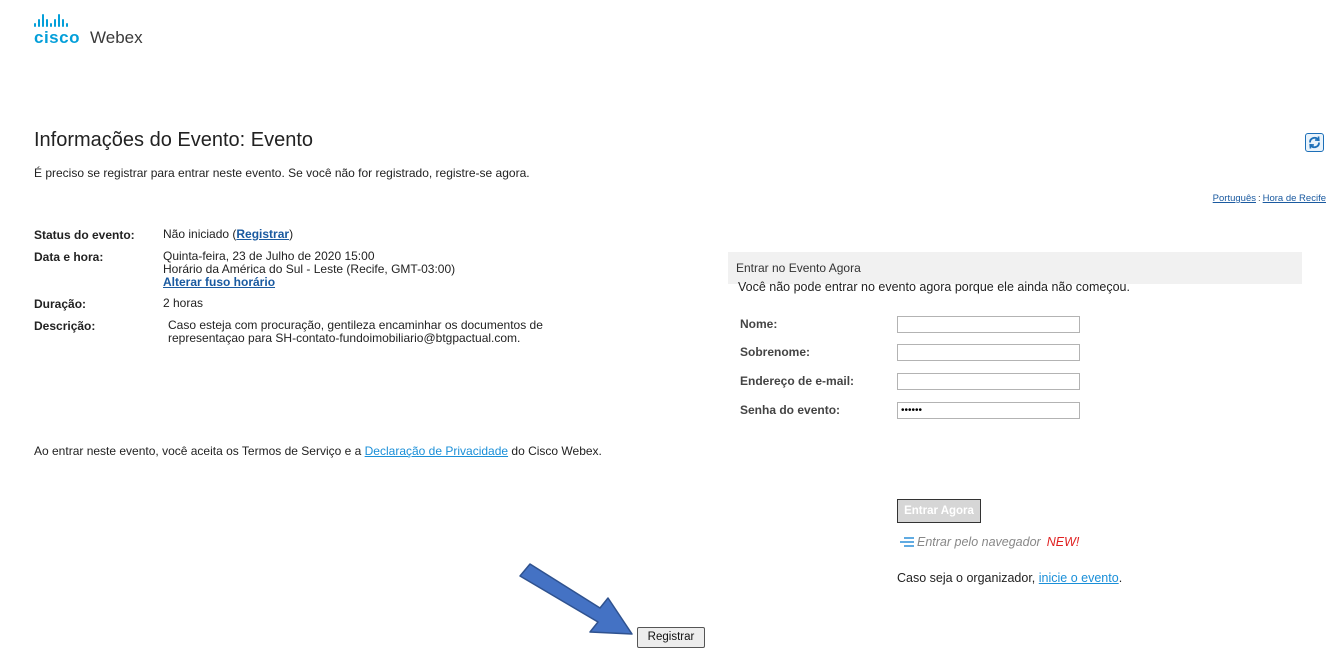 This screenshot has height=650, width=1340. I want to click on organizer-prefix: Caso seja o organizador,, so click(968, 578).